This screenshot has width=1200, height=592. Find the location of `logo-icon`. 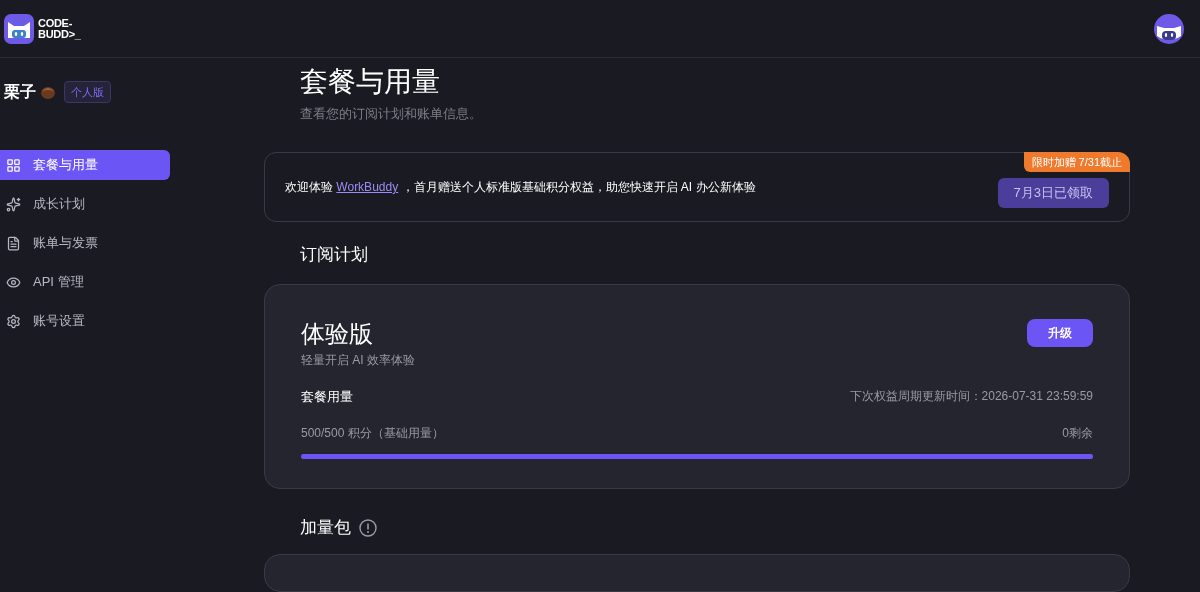

logo-icon is located at coordinates (19, 28).